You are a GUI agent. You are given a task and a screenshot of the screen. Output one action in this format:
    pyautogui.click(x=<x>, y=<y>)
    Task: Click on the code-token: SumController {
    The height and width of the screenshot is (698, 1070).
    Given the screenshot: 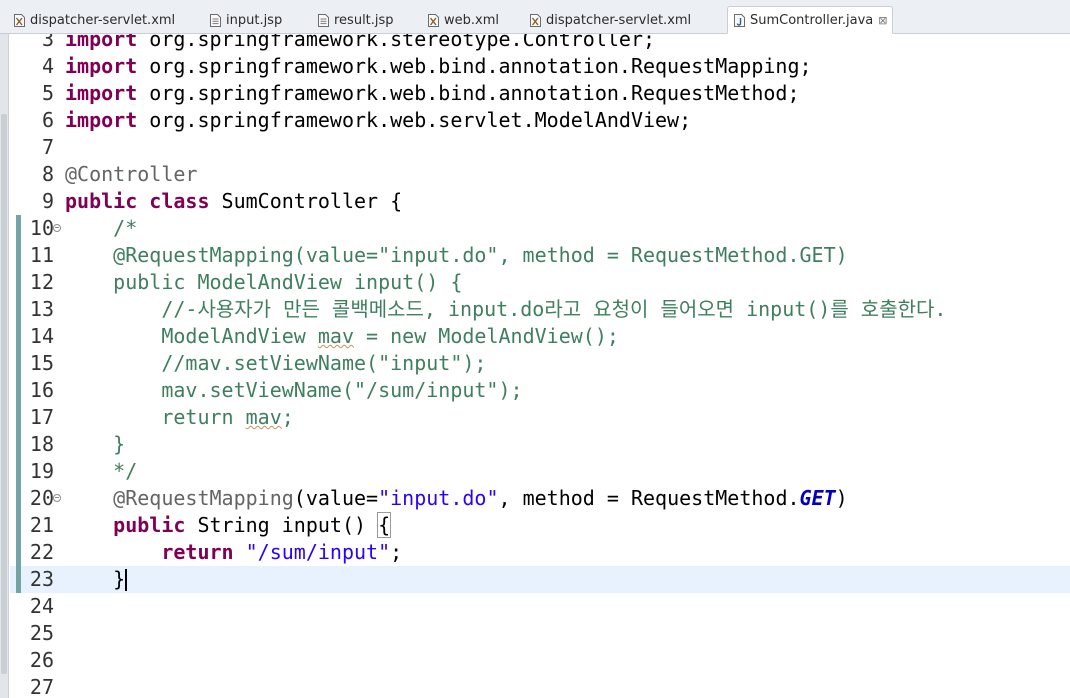 What is the action you would take?
    pyautogui.click(x=312, y=201)
    